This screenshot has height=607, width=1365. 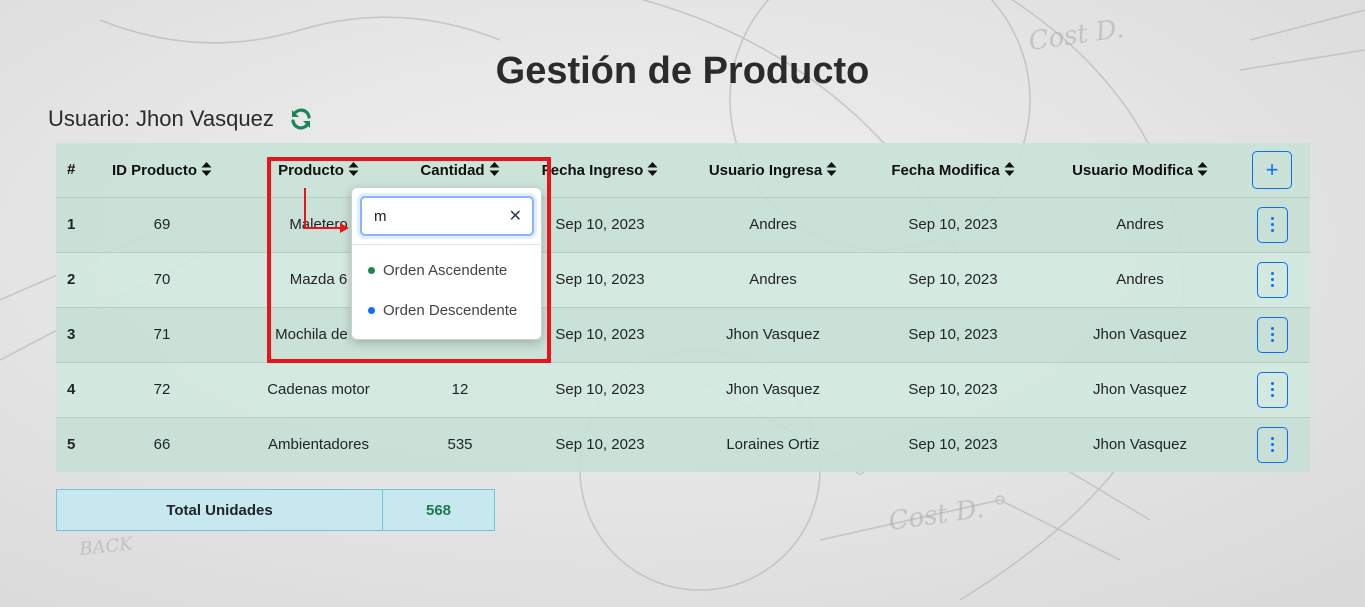 I want to click on user-row: Usuario: Jhon Vasquez, so click(x=181, y=119).